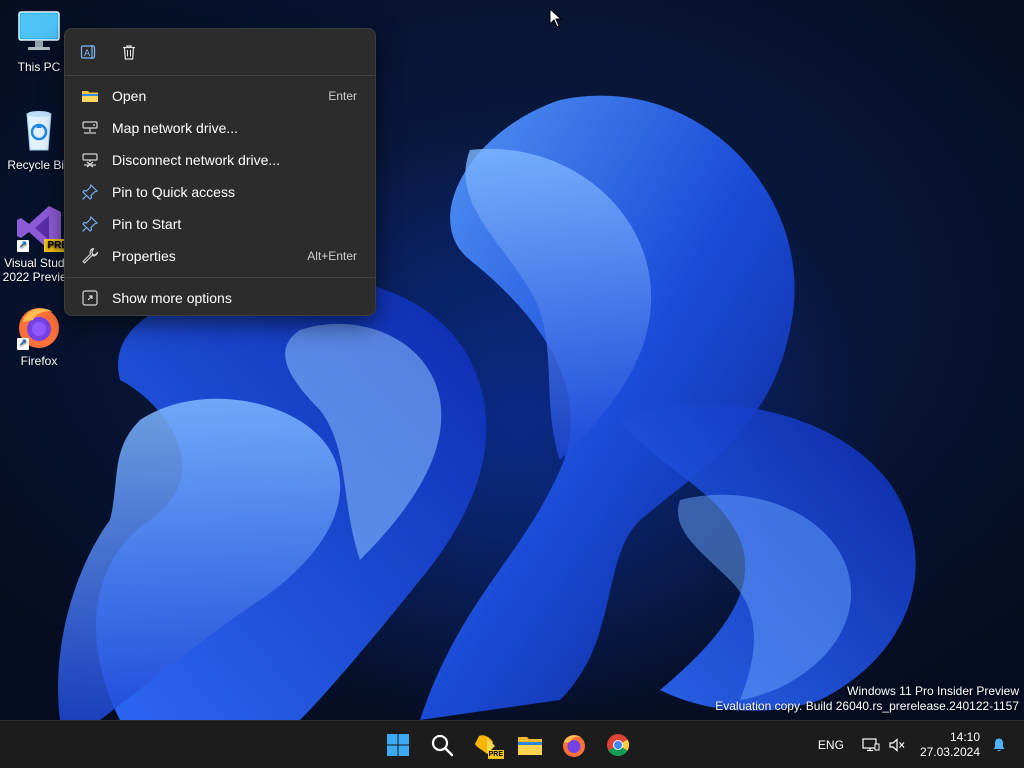  What do you see at coordinates (220, 256) in the screenshot?
I see `menu-item-properties: Properties Alt+Enter` at bounding box center [220, 256].